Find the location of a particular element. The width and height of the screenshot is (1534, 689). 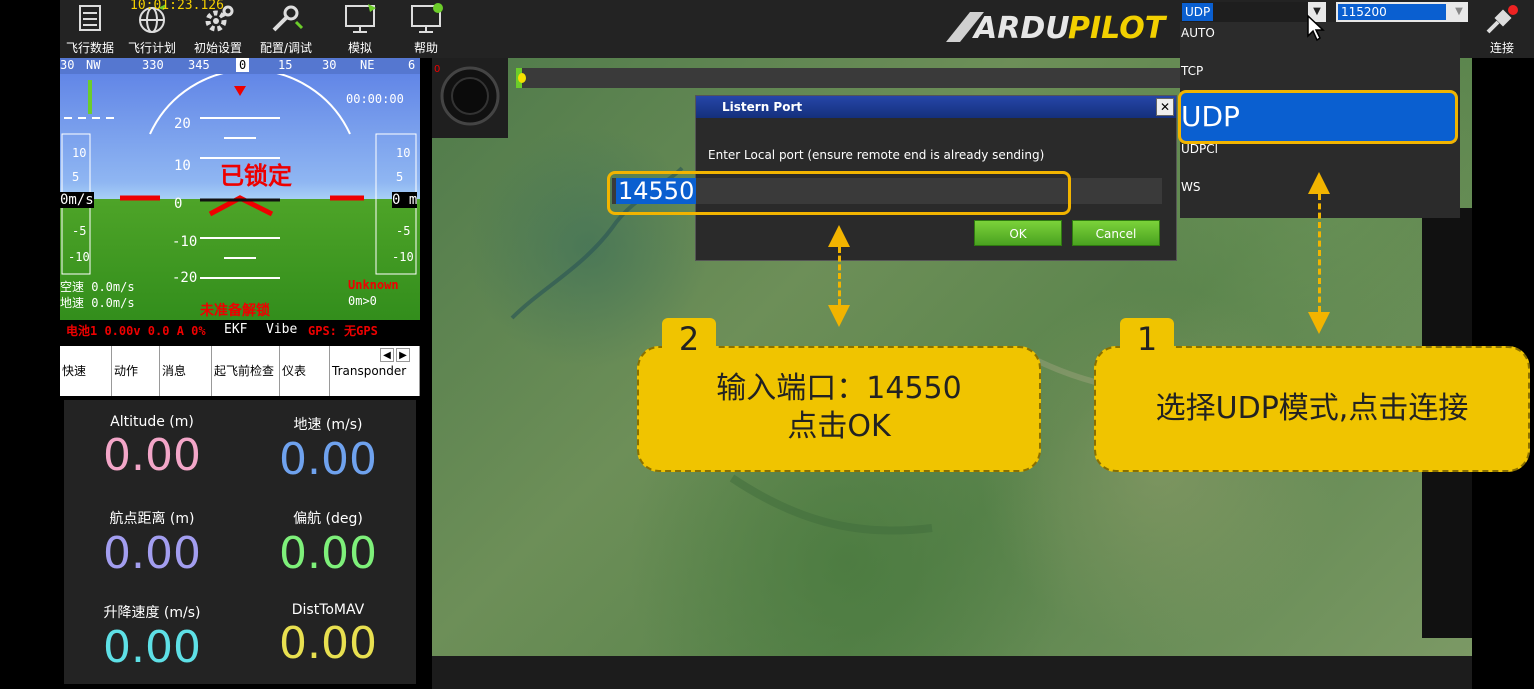

progress-handle is located at coordinates (522, 78).